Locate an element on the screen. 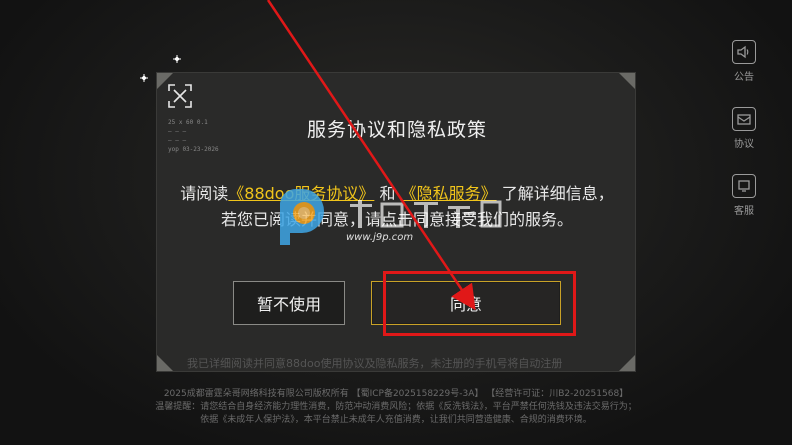 This screenshot has width=792, height=445. watermark-logo-icon is located at coordinates (302, 216).